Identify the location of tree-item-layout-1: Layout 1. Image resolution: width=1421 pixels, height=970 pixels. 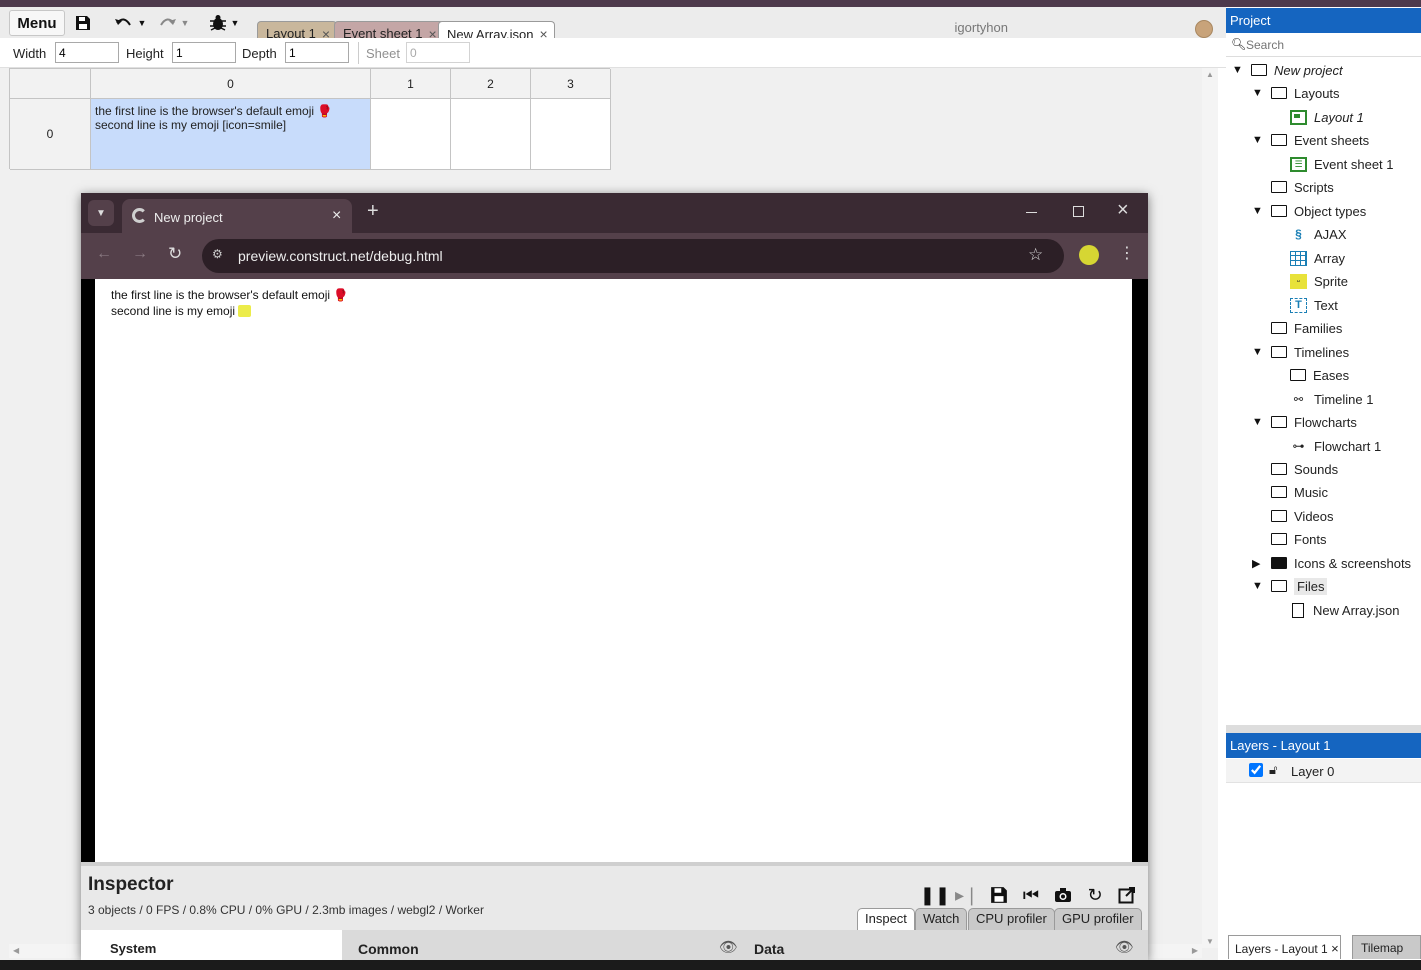
(1327, 117).